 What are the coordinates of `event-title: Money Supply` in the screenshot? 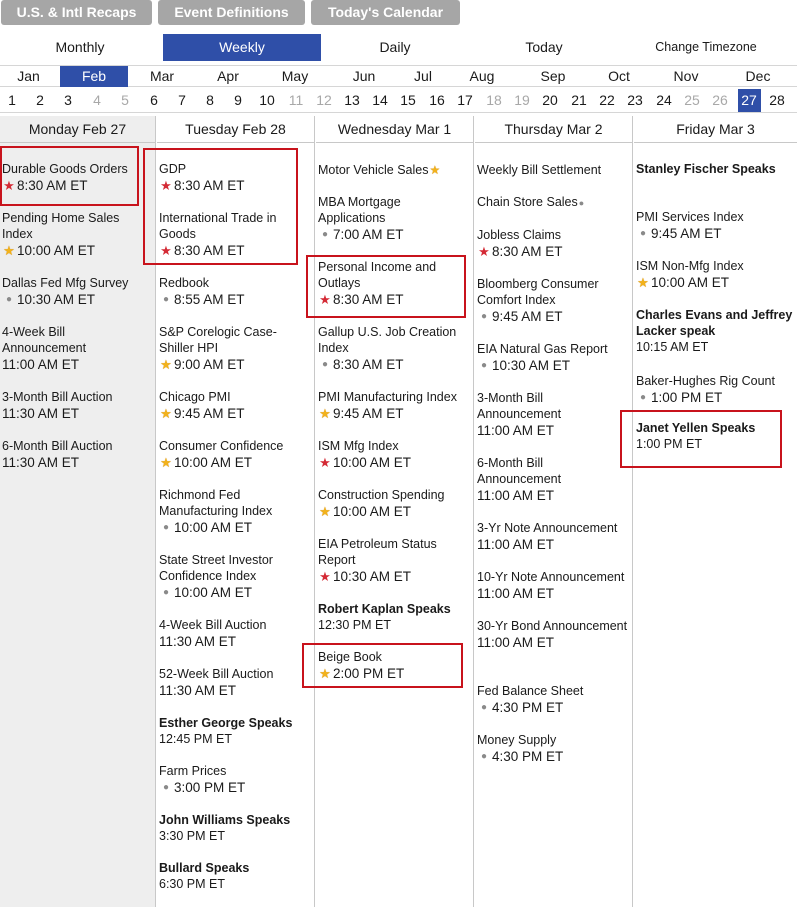 It's located at (552, 740).